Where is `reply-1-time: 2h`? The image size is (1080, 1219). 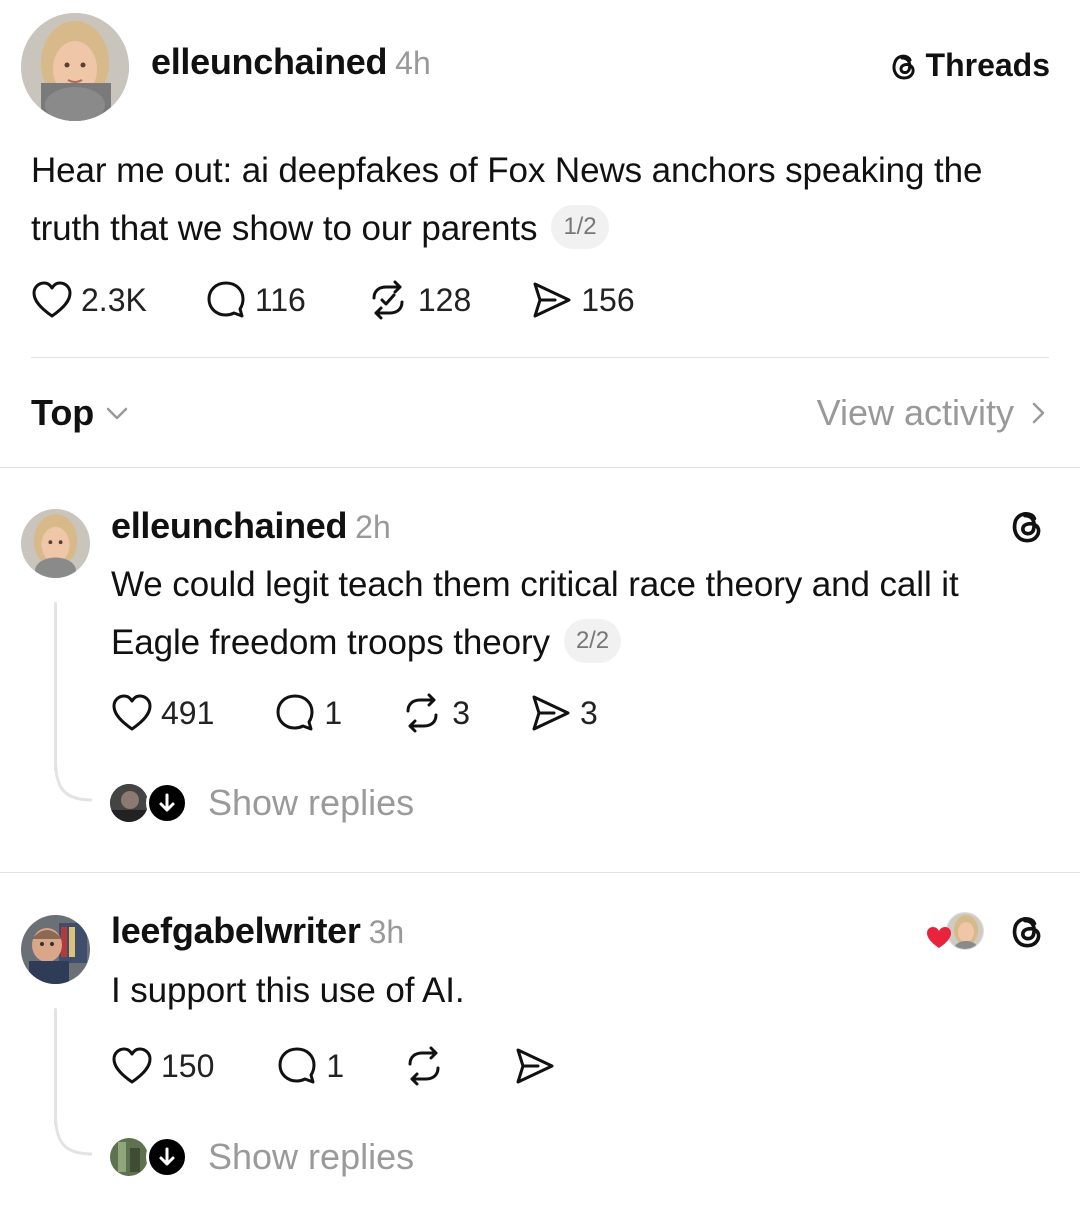 reply-1-time: 2h is located at coordinates (373, 527).